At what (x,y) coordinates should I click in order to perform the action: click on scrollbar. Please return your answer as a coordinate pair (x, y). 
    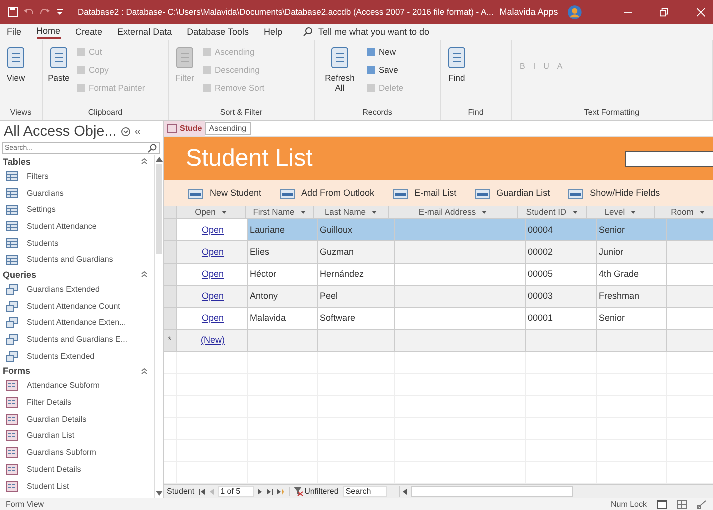
    Looking at the image, I should click on (158, 326).